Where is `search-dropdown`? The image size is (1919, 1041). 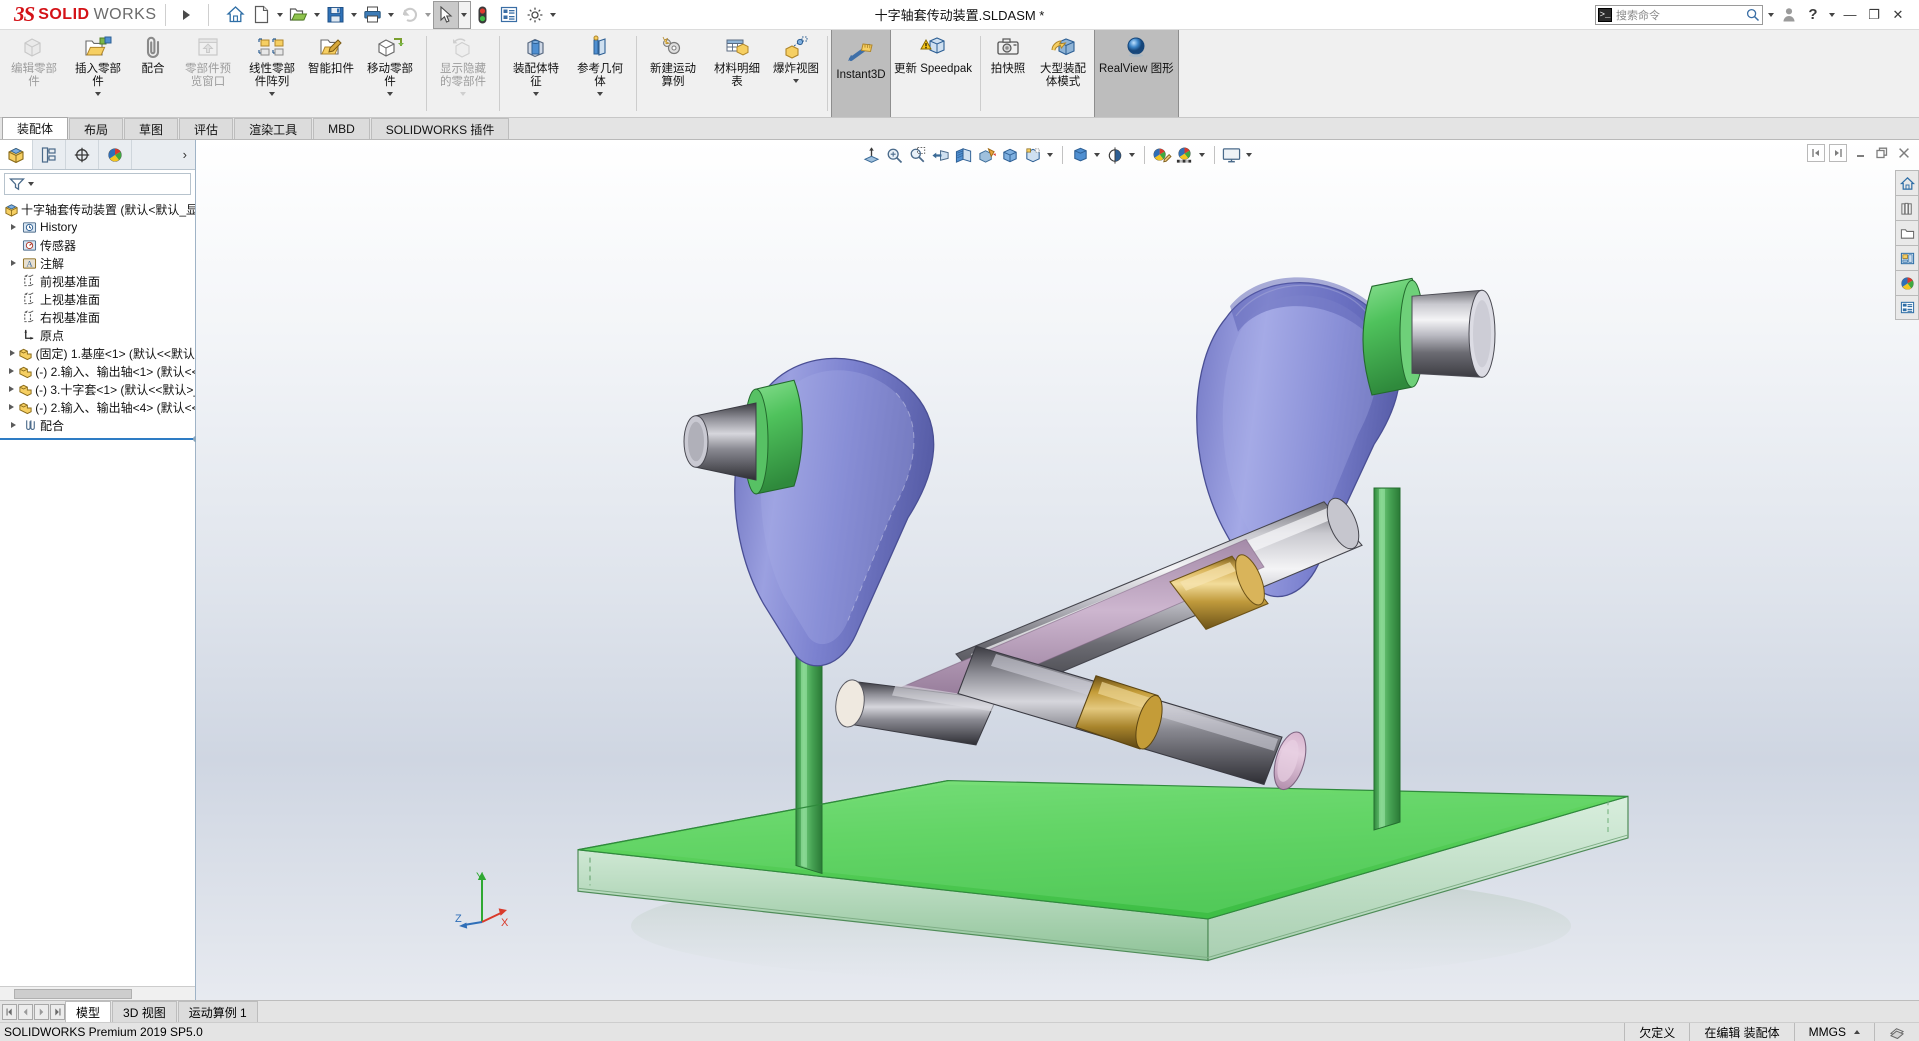 search-dropdown is located at coordinates (1770, 15).